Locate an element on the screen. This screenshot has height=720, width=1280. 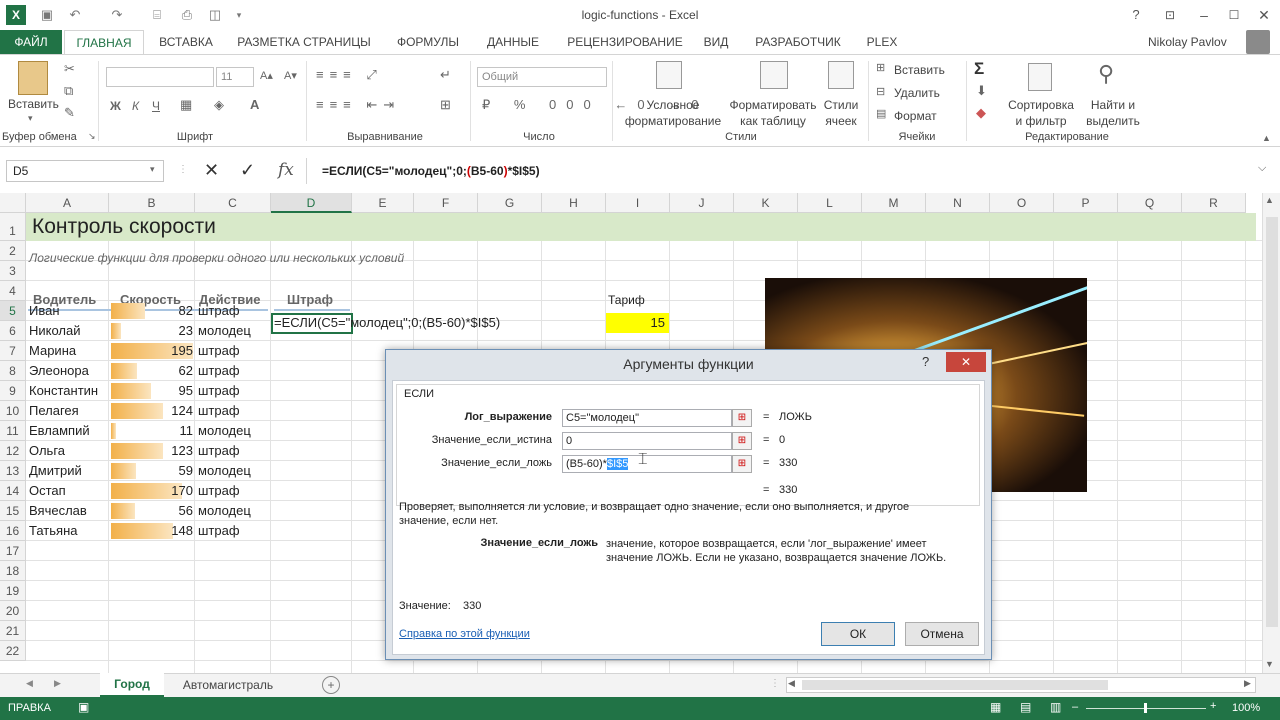
speed-value: 23 is located at coordinates (152, 331).